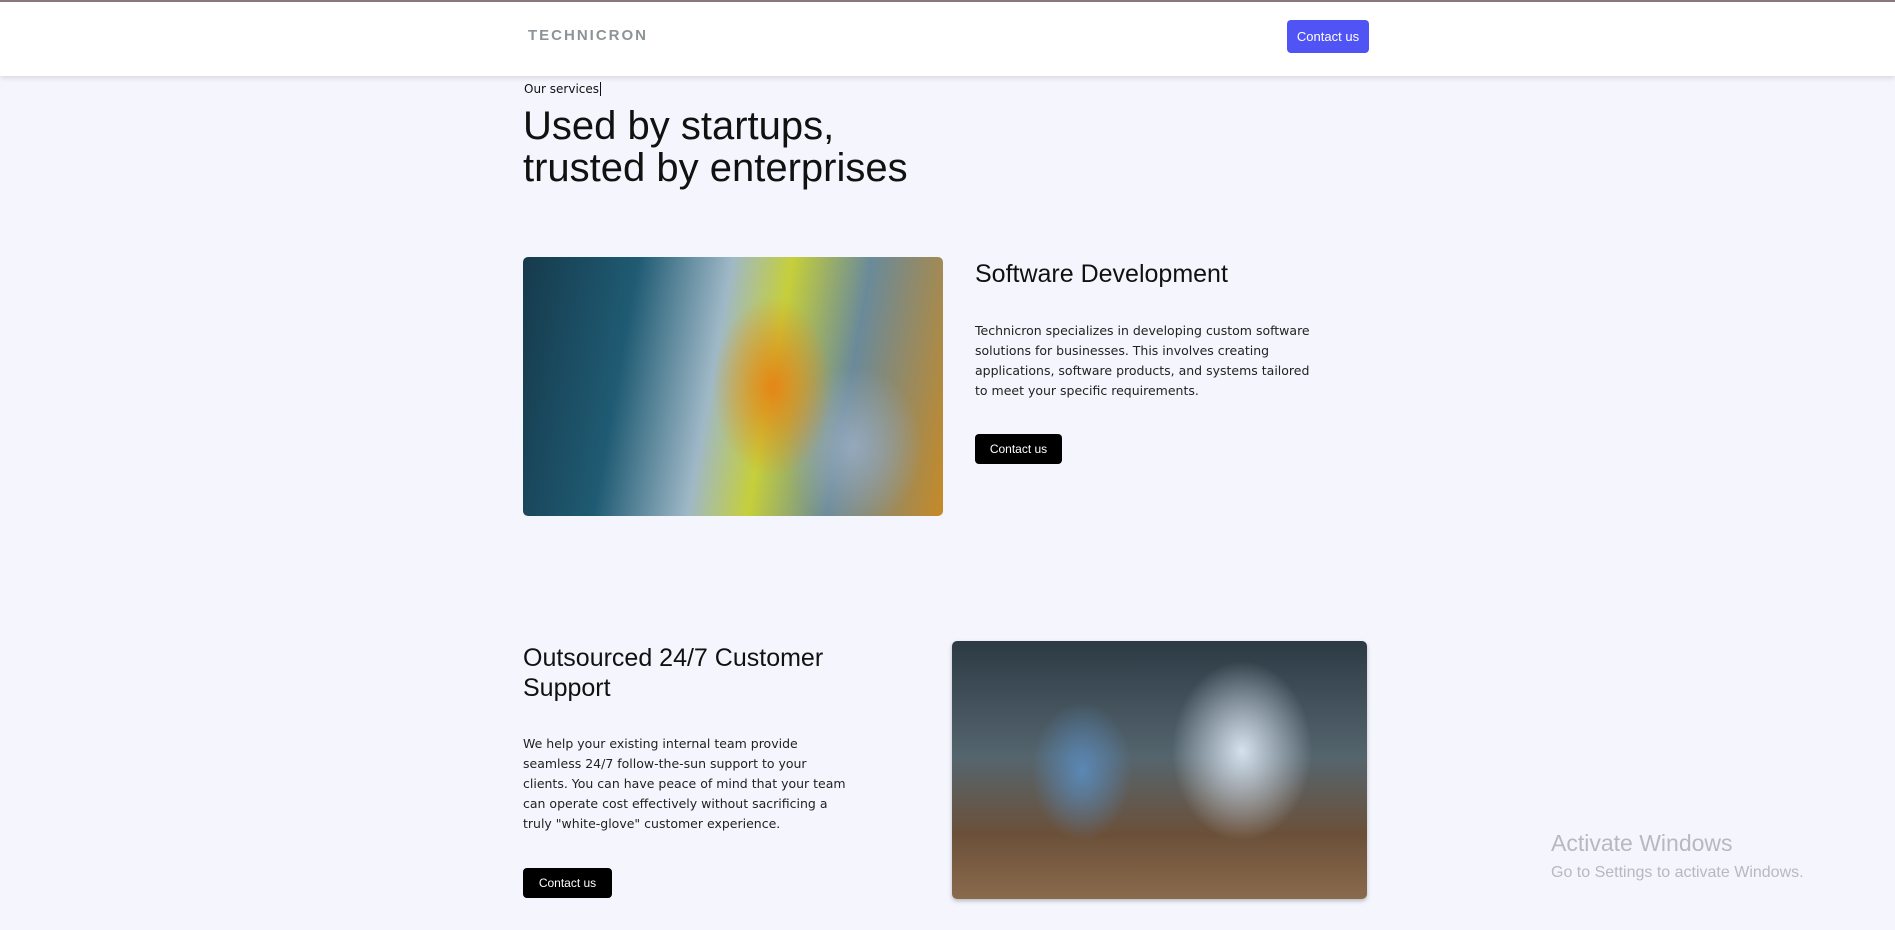  I want to click on page-title: Used by startups, trusted by enterprises, so click(715, 147).